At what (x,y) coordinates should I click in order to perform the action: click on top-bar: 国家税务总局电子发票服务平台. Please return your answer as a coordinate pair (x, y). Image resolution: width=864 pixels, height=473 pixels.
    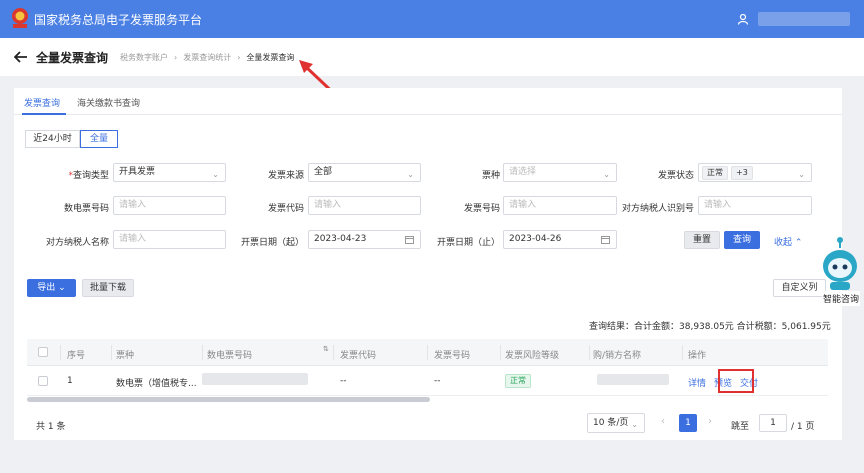
    Looking at the image, I should click on (432, 19).